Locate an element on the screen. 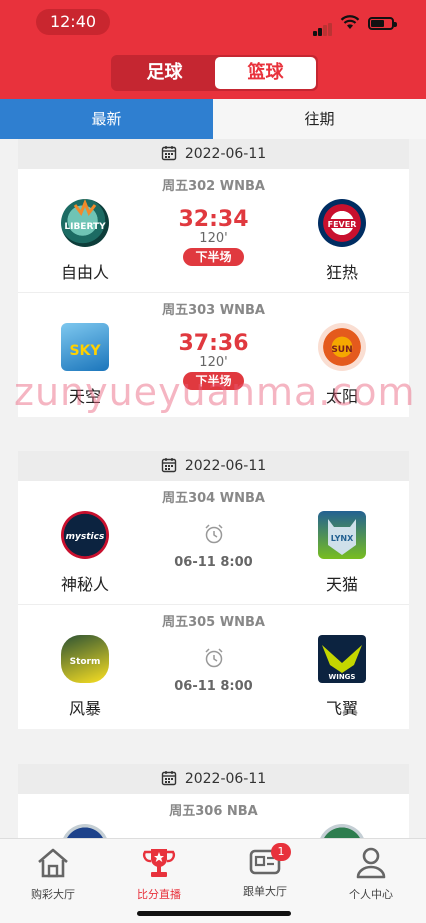 Image resolution: width=426 pixels, height=923 pixels. score: 32:34 is located at coordinates (213, 219).